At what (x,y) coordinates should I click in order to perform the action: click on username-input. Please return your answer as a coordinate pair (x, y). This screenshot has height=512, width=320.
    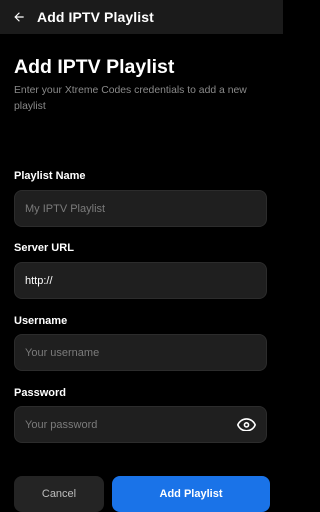
    Looking at the image, I should click on (125, 352).